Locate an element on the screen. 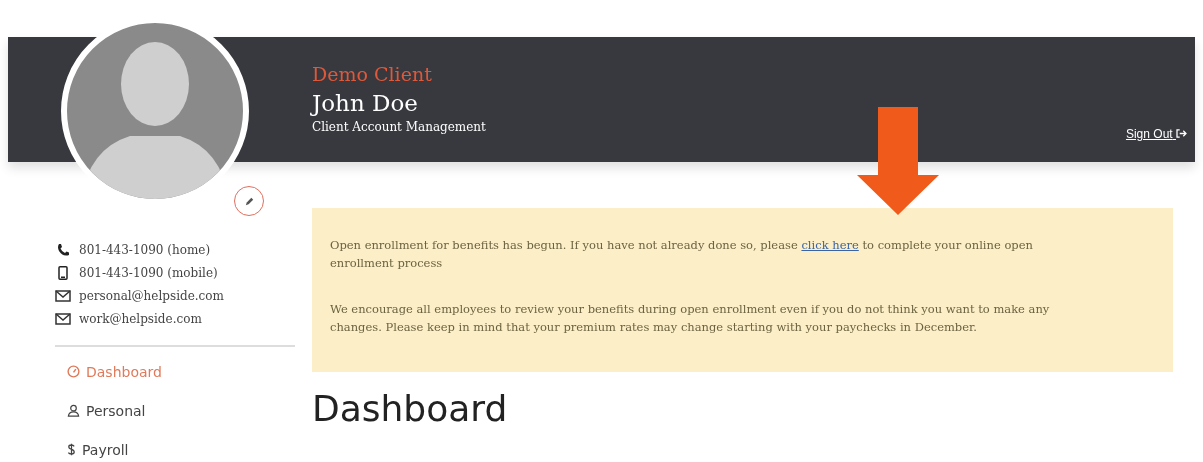 This screenshot has height=462, width=1203. pencil-icon is located at coordinates (249, 201).